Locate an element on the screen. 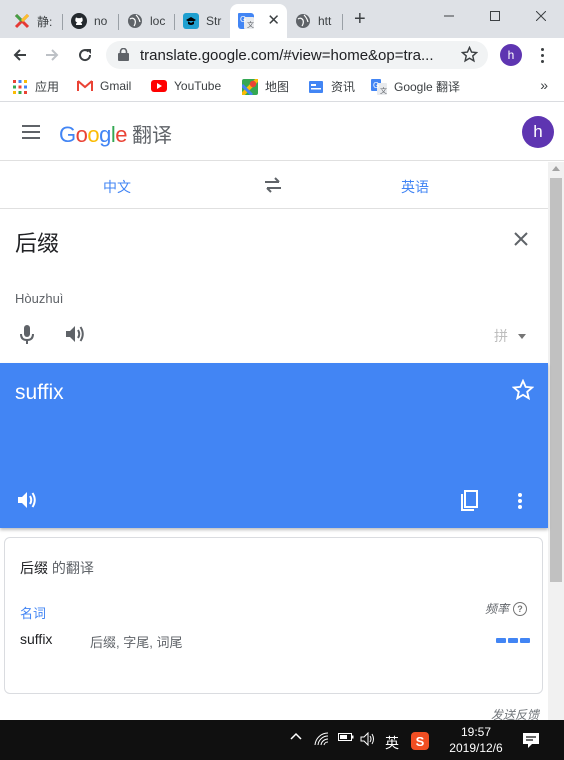  help-icon: ? is located at coordinates (520, 608).